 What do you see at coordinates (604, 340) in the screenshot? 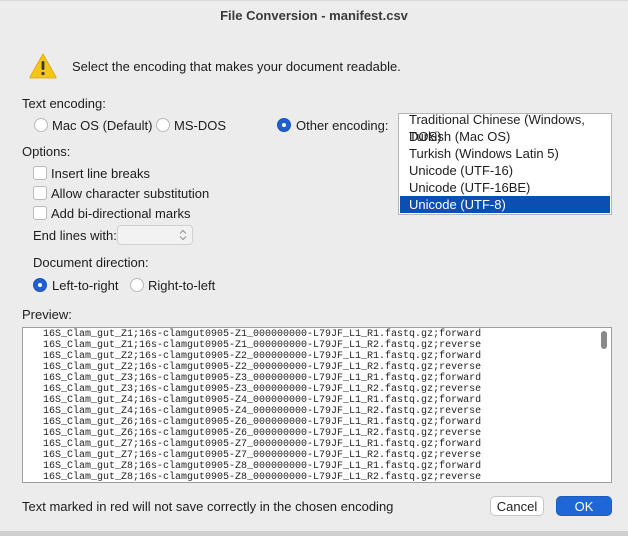
I see `preview-scrollbar-thumb` at bounding box center [604, 340].